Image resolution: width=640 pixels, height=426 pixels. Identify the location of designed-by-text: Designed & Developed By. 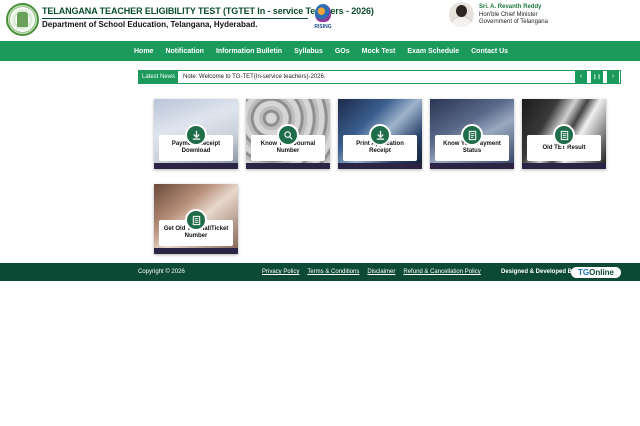
(538, 272).